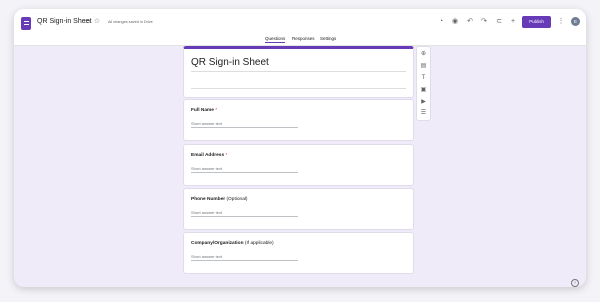  Describe the element at coordinates (298, 88) in the screenshot. I see `description-divider` at that location.